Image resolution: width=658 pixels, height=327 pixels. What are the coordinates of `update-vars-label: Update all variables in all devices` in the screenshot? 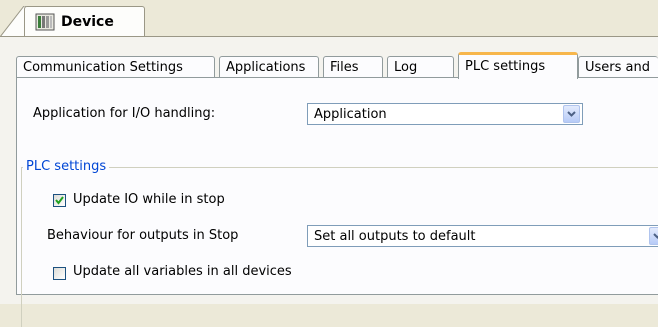 It's located at (182, 271).